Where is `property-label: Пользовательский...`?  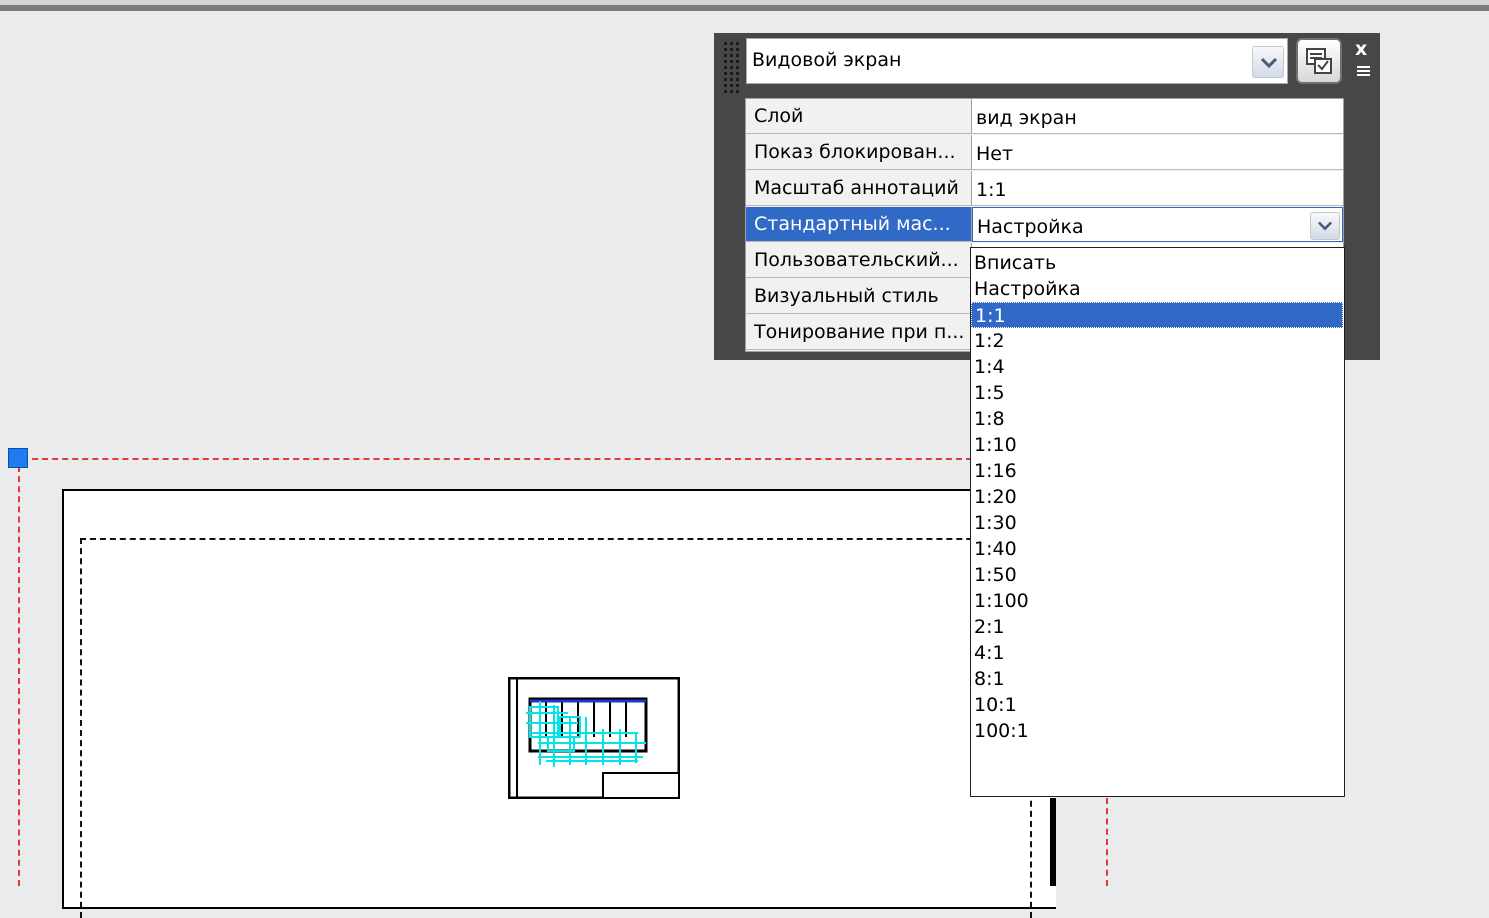 property-label: Пользовательский... is located at coordinates (859, 260).